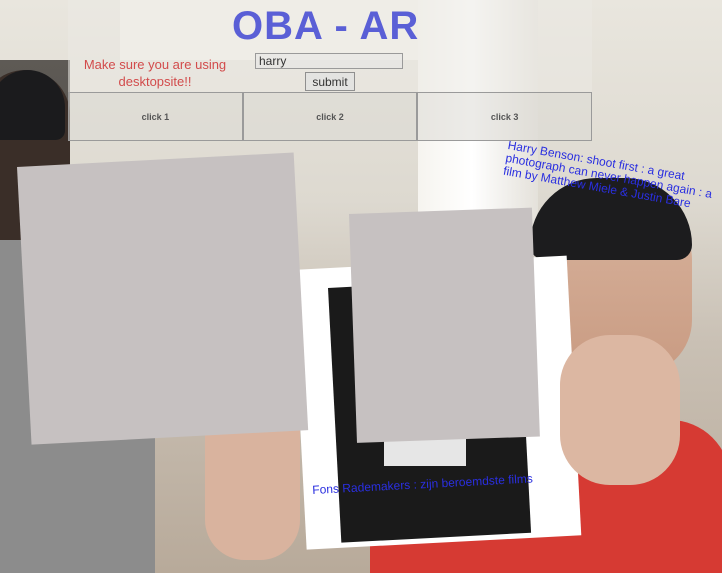 The image size is (722, 573). I want to click on tab-click-2: click 2, so click(330, 116).